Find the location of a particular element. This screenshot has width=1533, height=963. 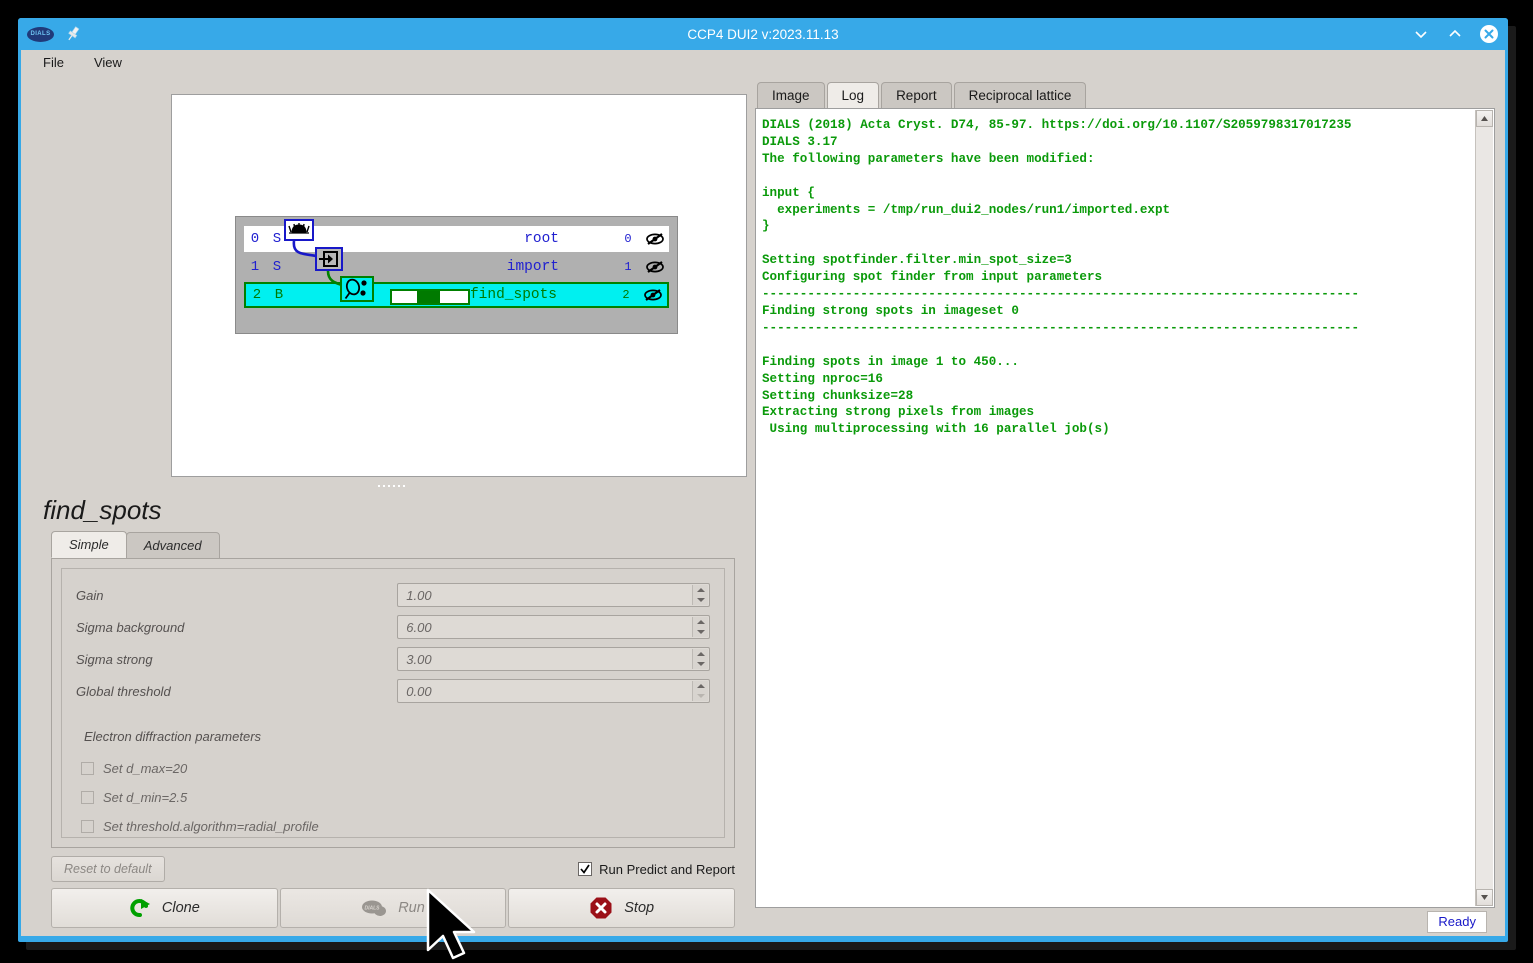

tab-image: Image is located at coordinates (791, 95).